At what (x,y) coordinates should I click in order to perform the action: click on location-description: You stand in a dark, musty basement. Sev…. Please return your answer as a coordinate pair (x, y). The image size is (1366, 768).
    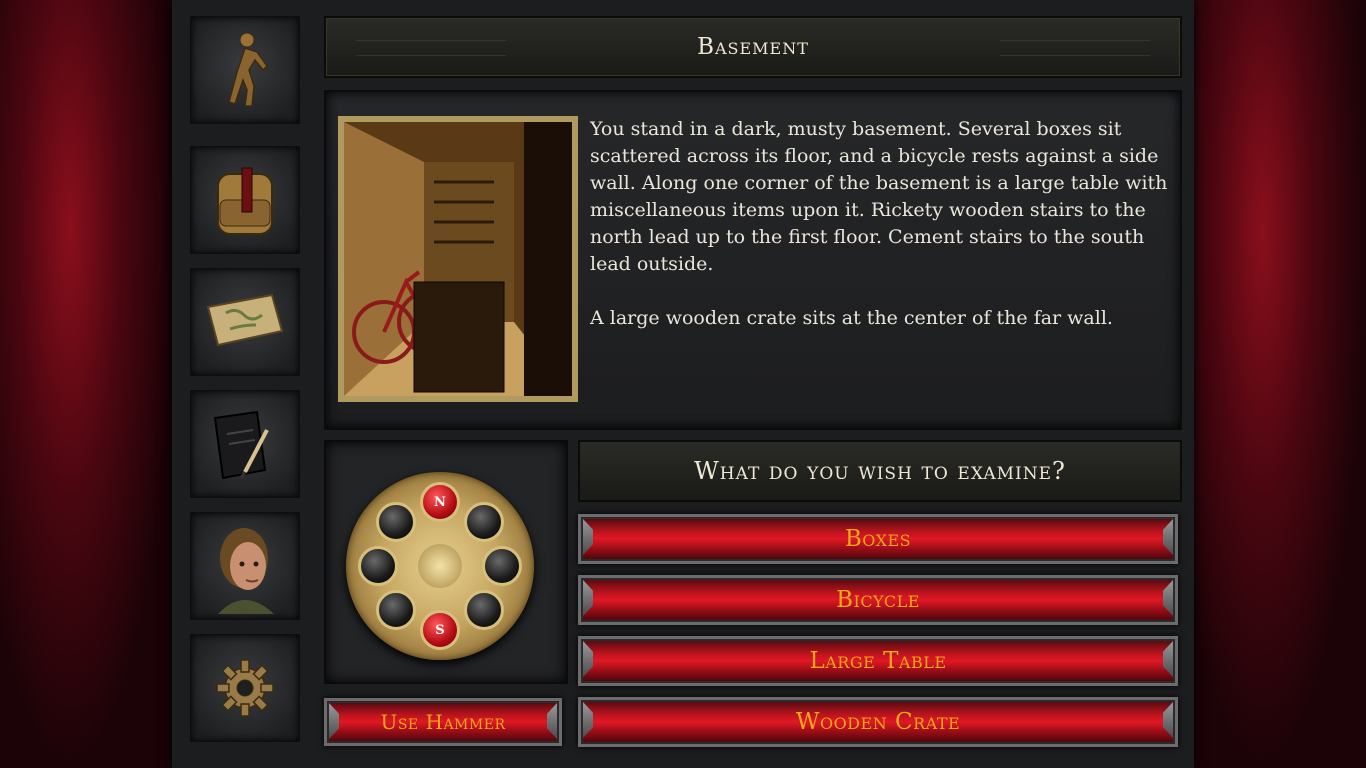
    Looking at the image, I should click on (879, 223).